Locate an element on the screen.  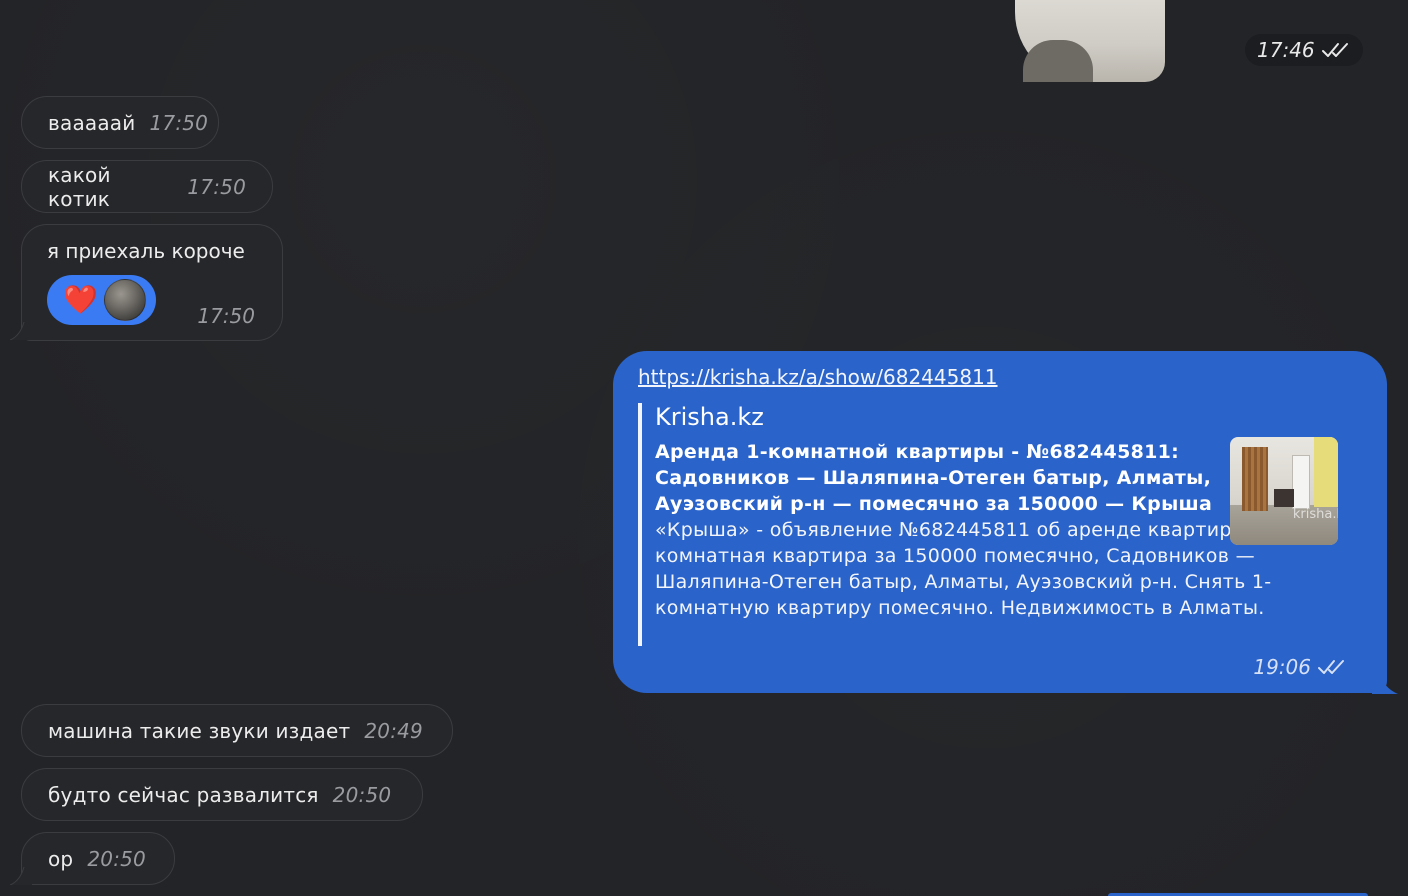
reaction-pill: ❤️ is located at coordinates (101, 300).